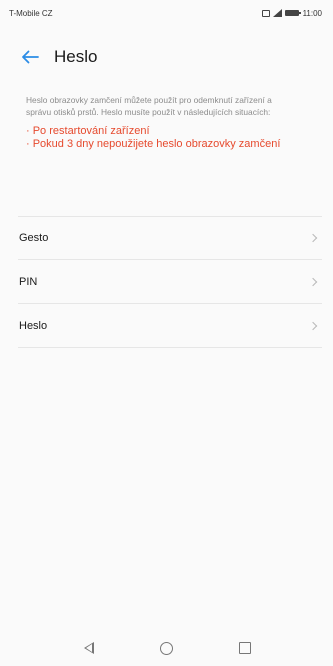  Describe the element at coordinates (166, 57) in the screenshot. I see `app-header: Heslo` at that location.